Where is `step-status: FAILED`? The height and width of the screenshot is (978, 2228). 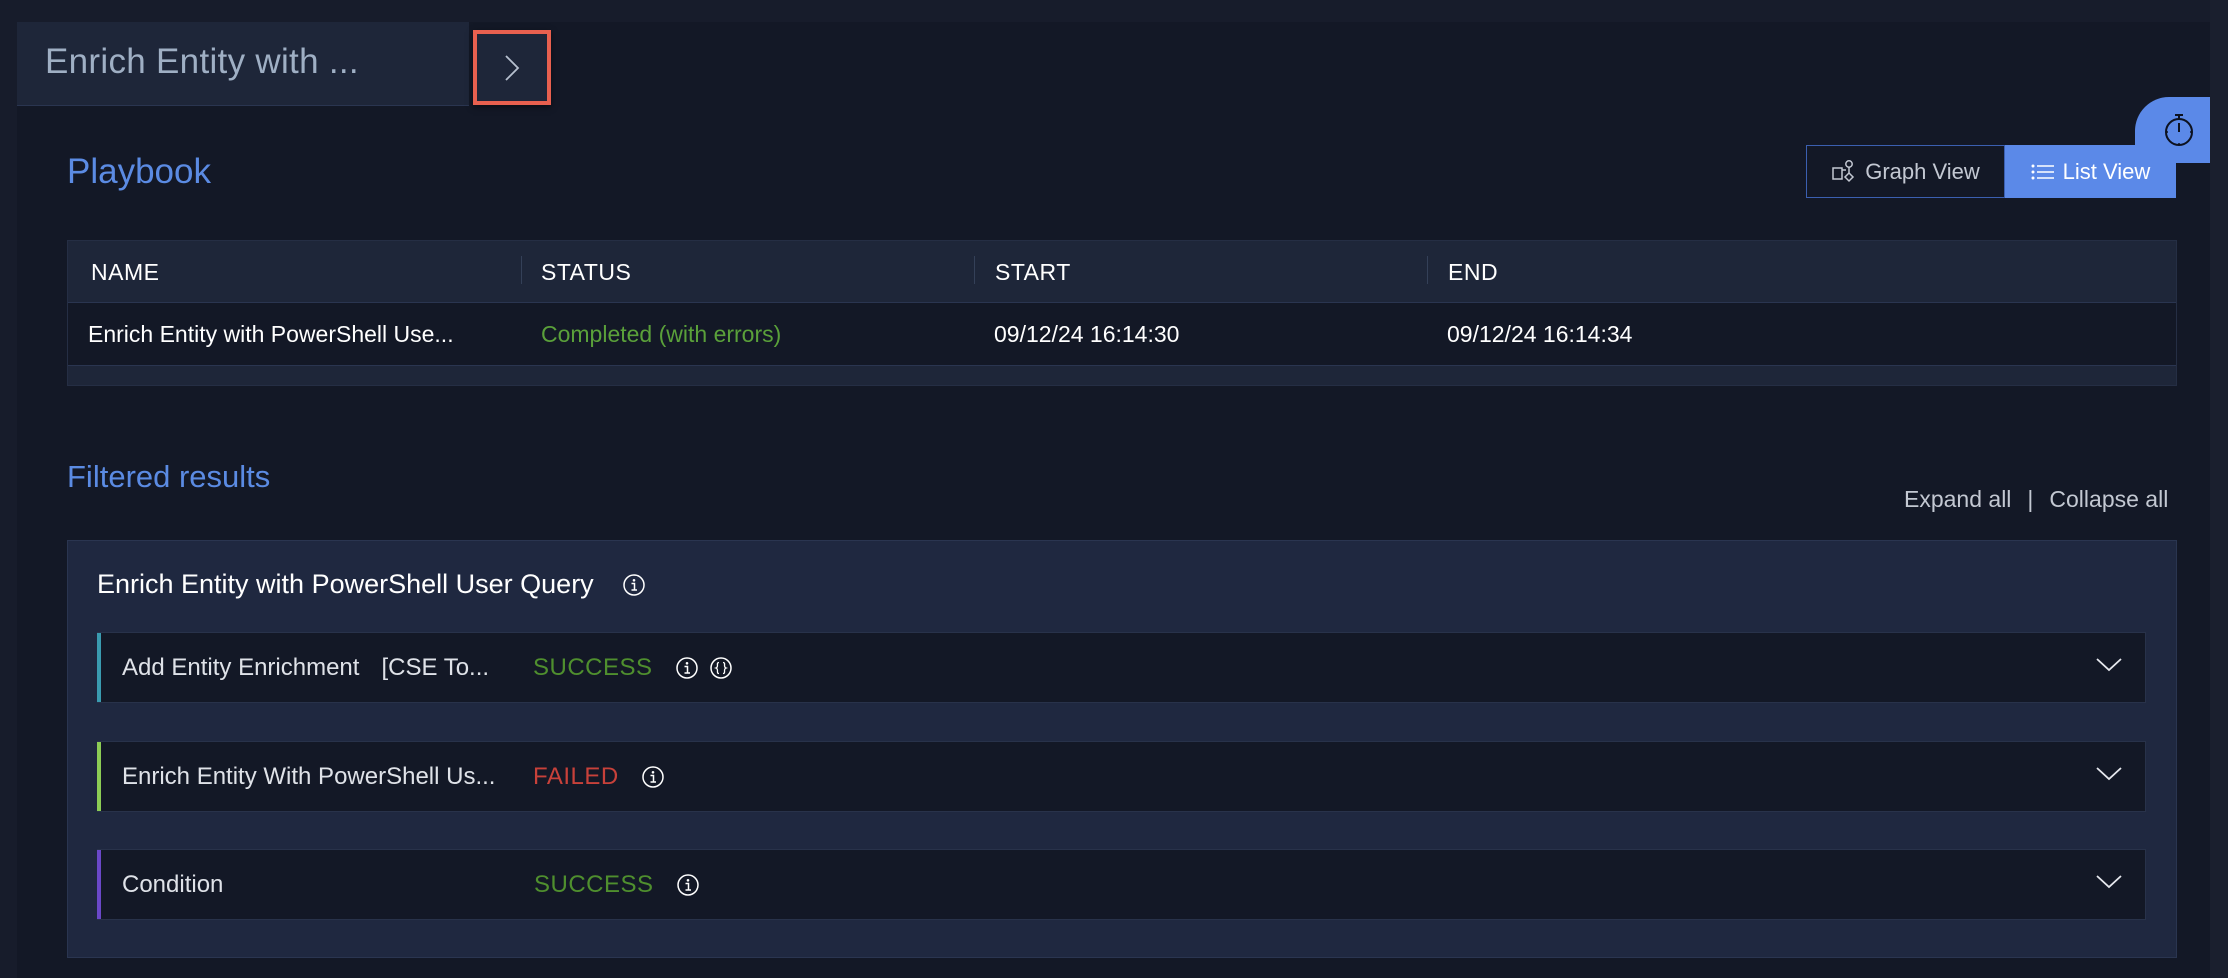 step-status: FAILED is located at coordinates (599, 776).